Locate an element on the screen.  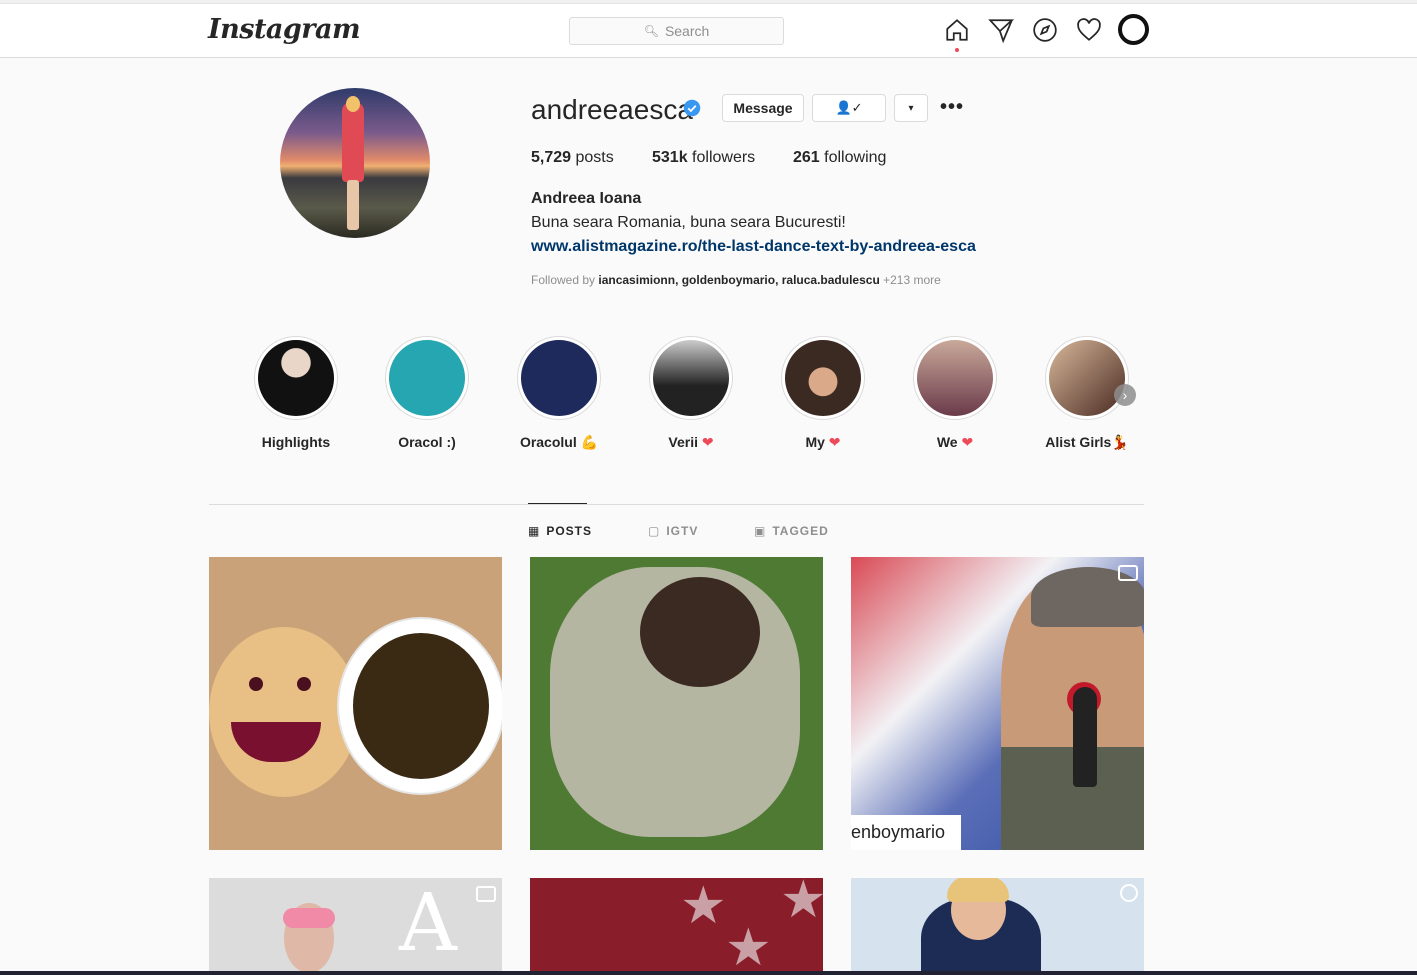
explore-icon is located at coordinates (1045, 30).